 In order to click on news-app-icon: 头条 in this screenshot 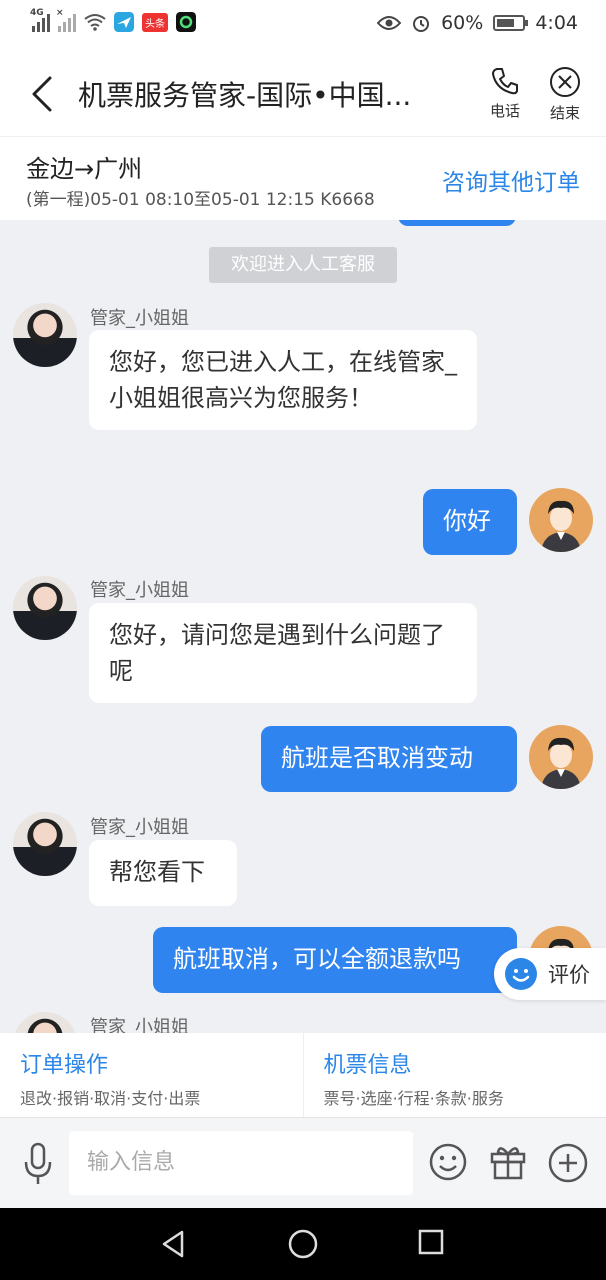, I will do `click(155, 22)`.